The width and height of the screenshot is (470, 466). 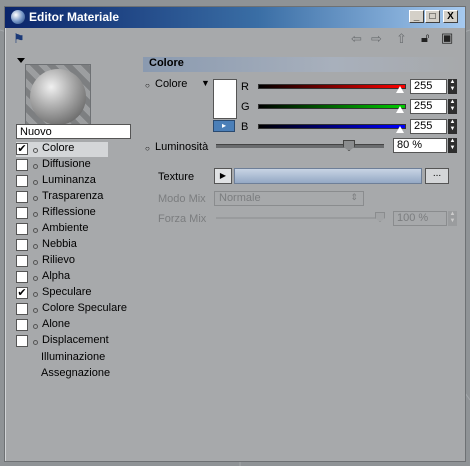 What do you see at coordinates (428, 126) in the screenshot?
I see `blue-value-field: 255` at bounding box center [428, 126].